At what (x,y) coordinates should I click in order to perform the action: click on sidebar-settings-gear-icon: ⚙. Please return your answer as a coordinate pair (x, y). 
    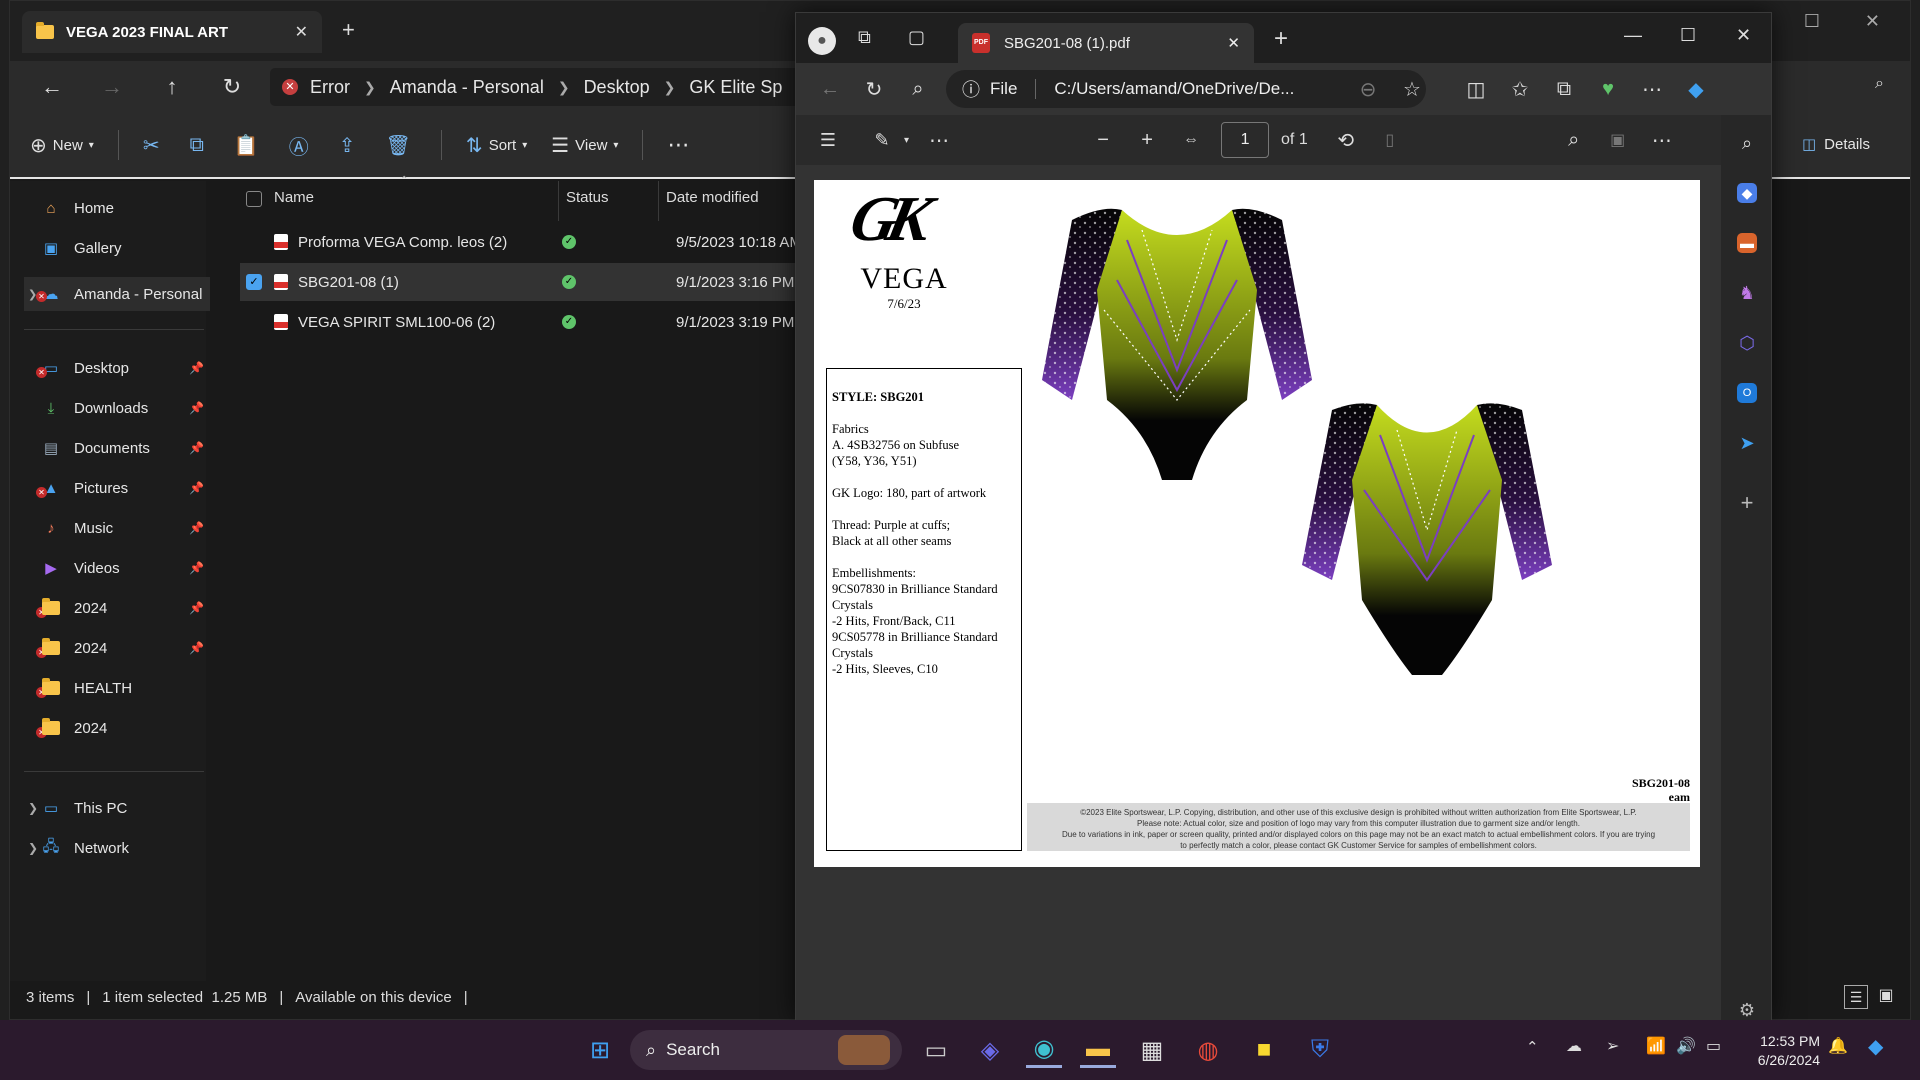
    Looking at the image, I should click on (1747, 1010).